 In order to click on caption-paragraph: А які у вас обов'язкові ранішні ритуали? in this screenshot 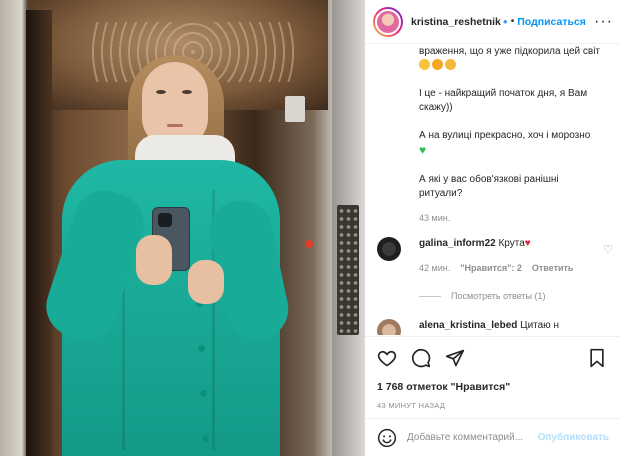, I will do `click(489, 186)`.